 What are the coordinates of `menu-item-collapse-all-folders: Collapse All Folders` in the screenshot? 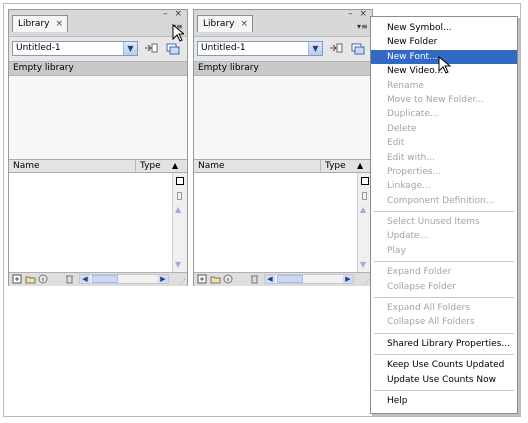 It's located at (444, 322).